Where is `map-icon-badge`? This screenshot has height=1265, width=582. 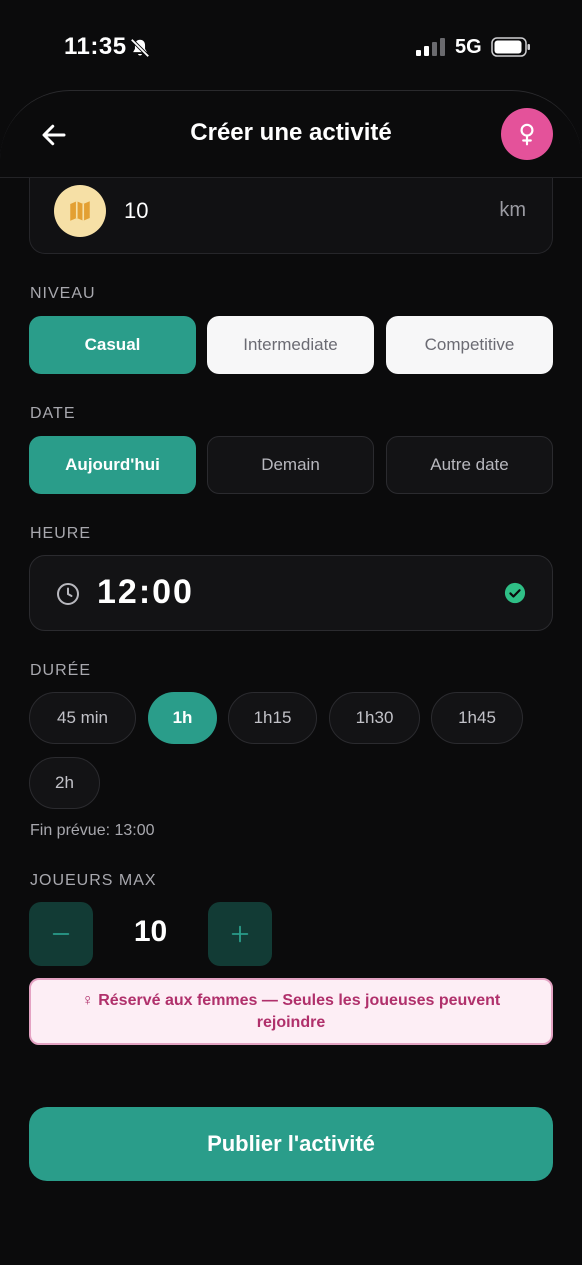
map-icon-badge is located at coordinates (80, 211).